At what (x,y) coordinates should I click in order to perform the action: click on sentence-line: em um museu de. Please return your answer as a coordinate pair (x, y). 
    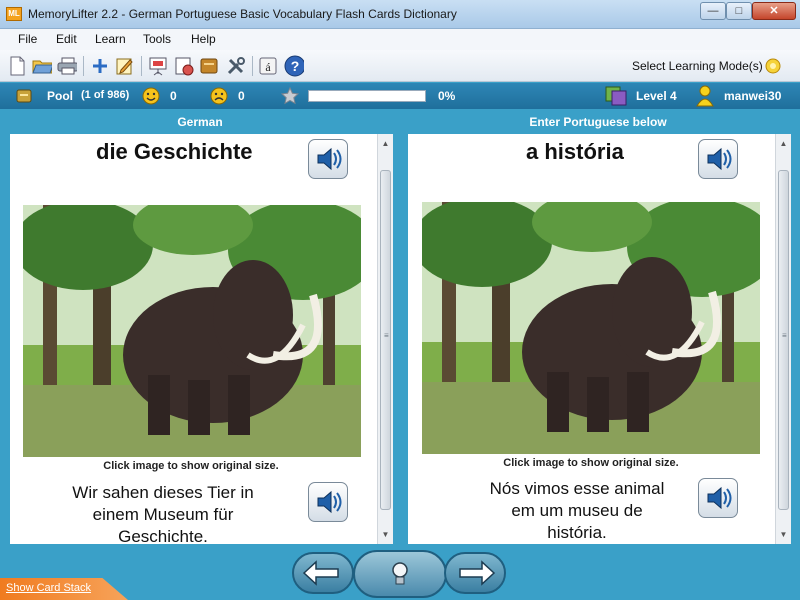
    Looking at the image, I should click on (577, 510).